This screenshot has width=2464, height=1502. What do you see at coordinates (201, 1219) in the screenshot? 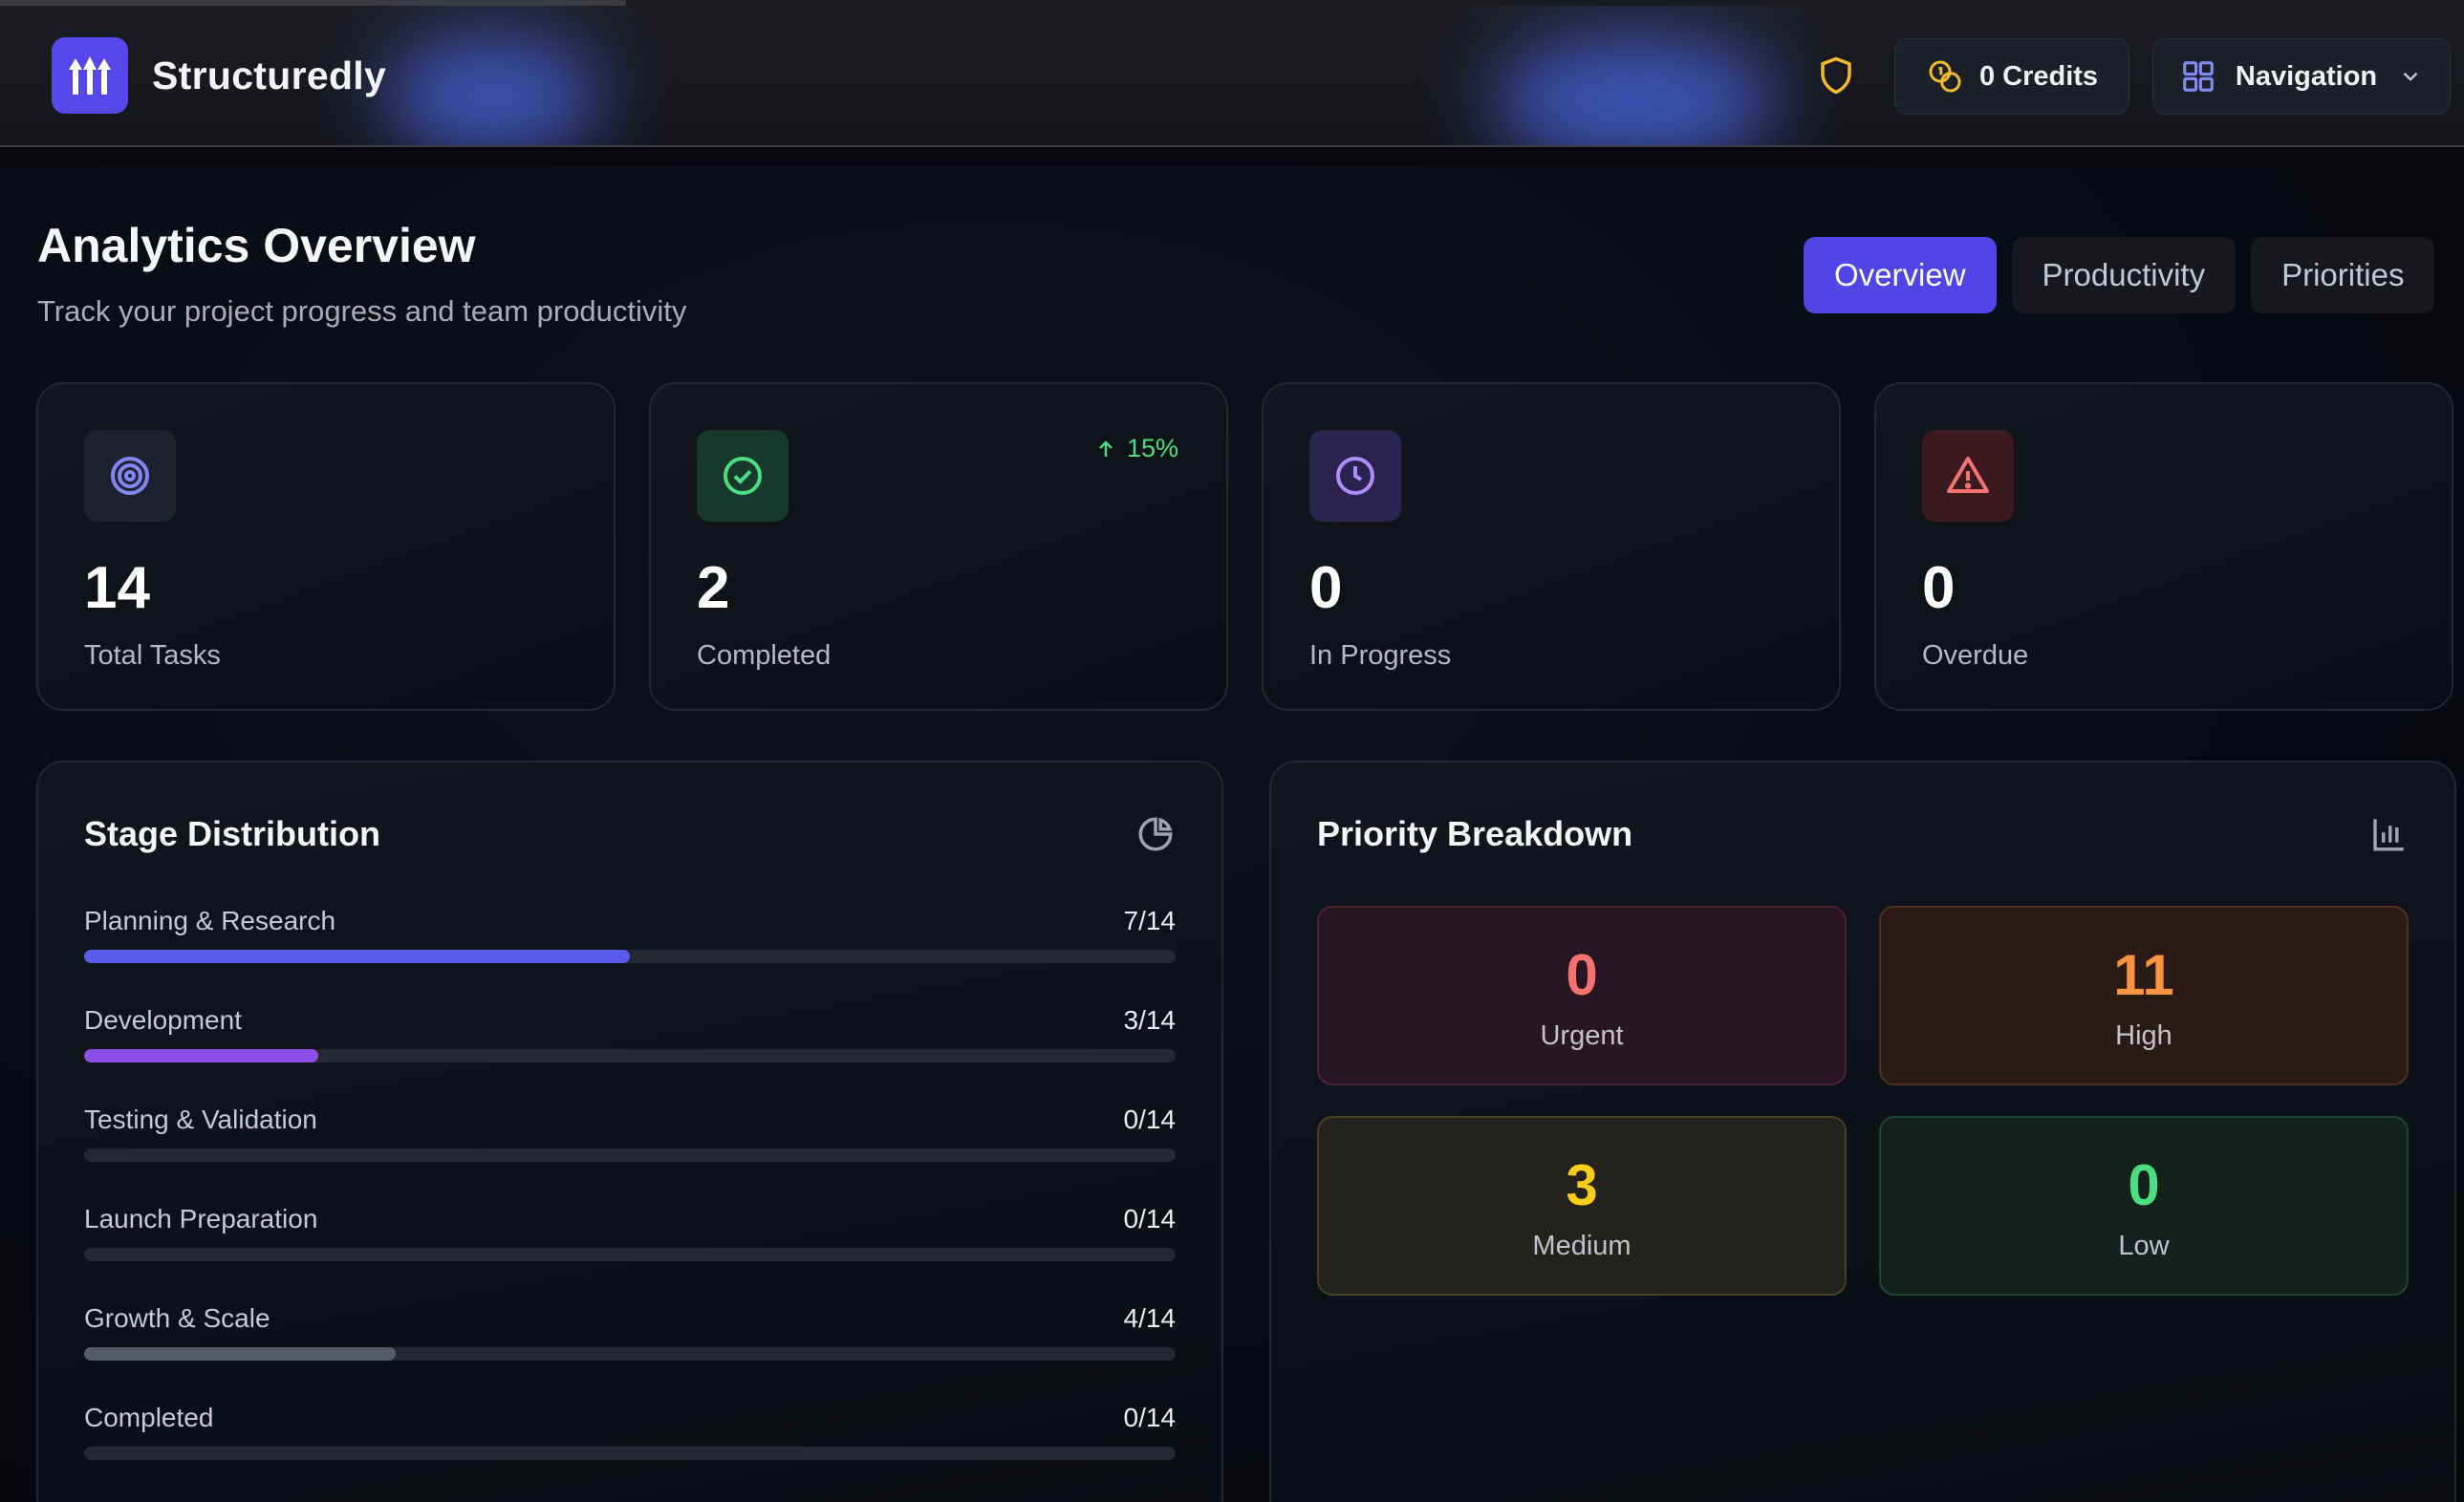
I see `stage-name: Launch Preparation` at bounding box center [201, 1219].